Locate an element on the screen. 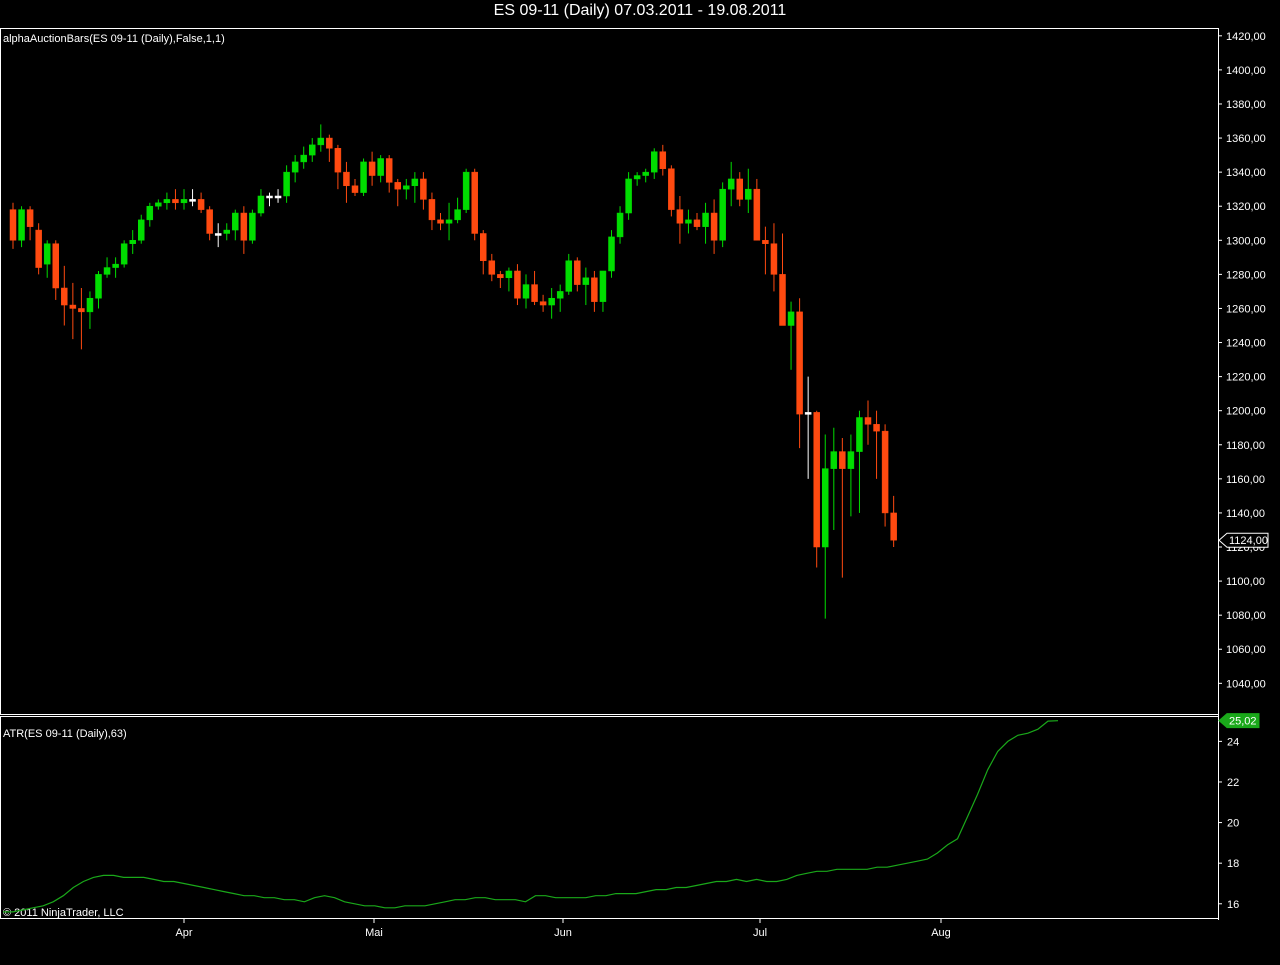  price-tick-label: 1080,00 is located at coordinates (1246, 616).